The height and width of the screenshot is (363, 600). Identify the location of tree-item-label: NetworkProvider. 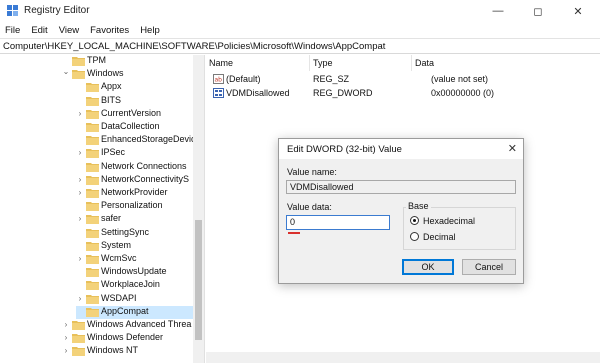
(134, 192).